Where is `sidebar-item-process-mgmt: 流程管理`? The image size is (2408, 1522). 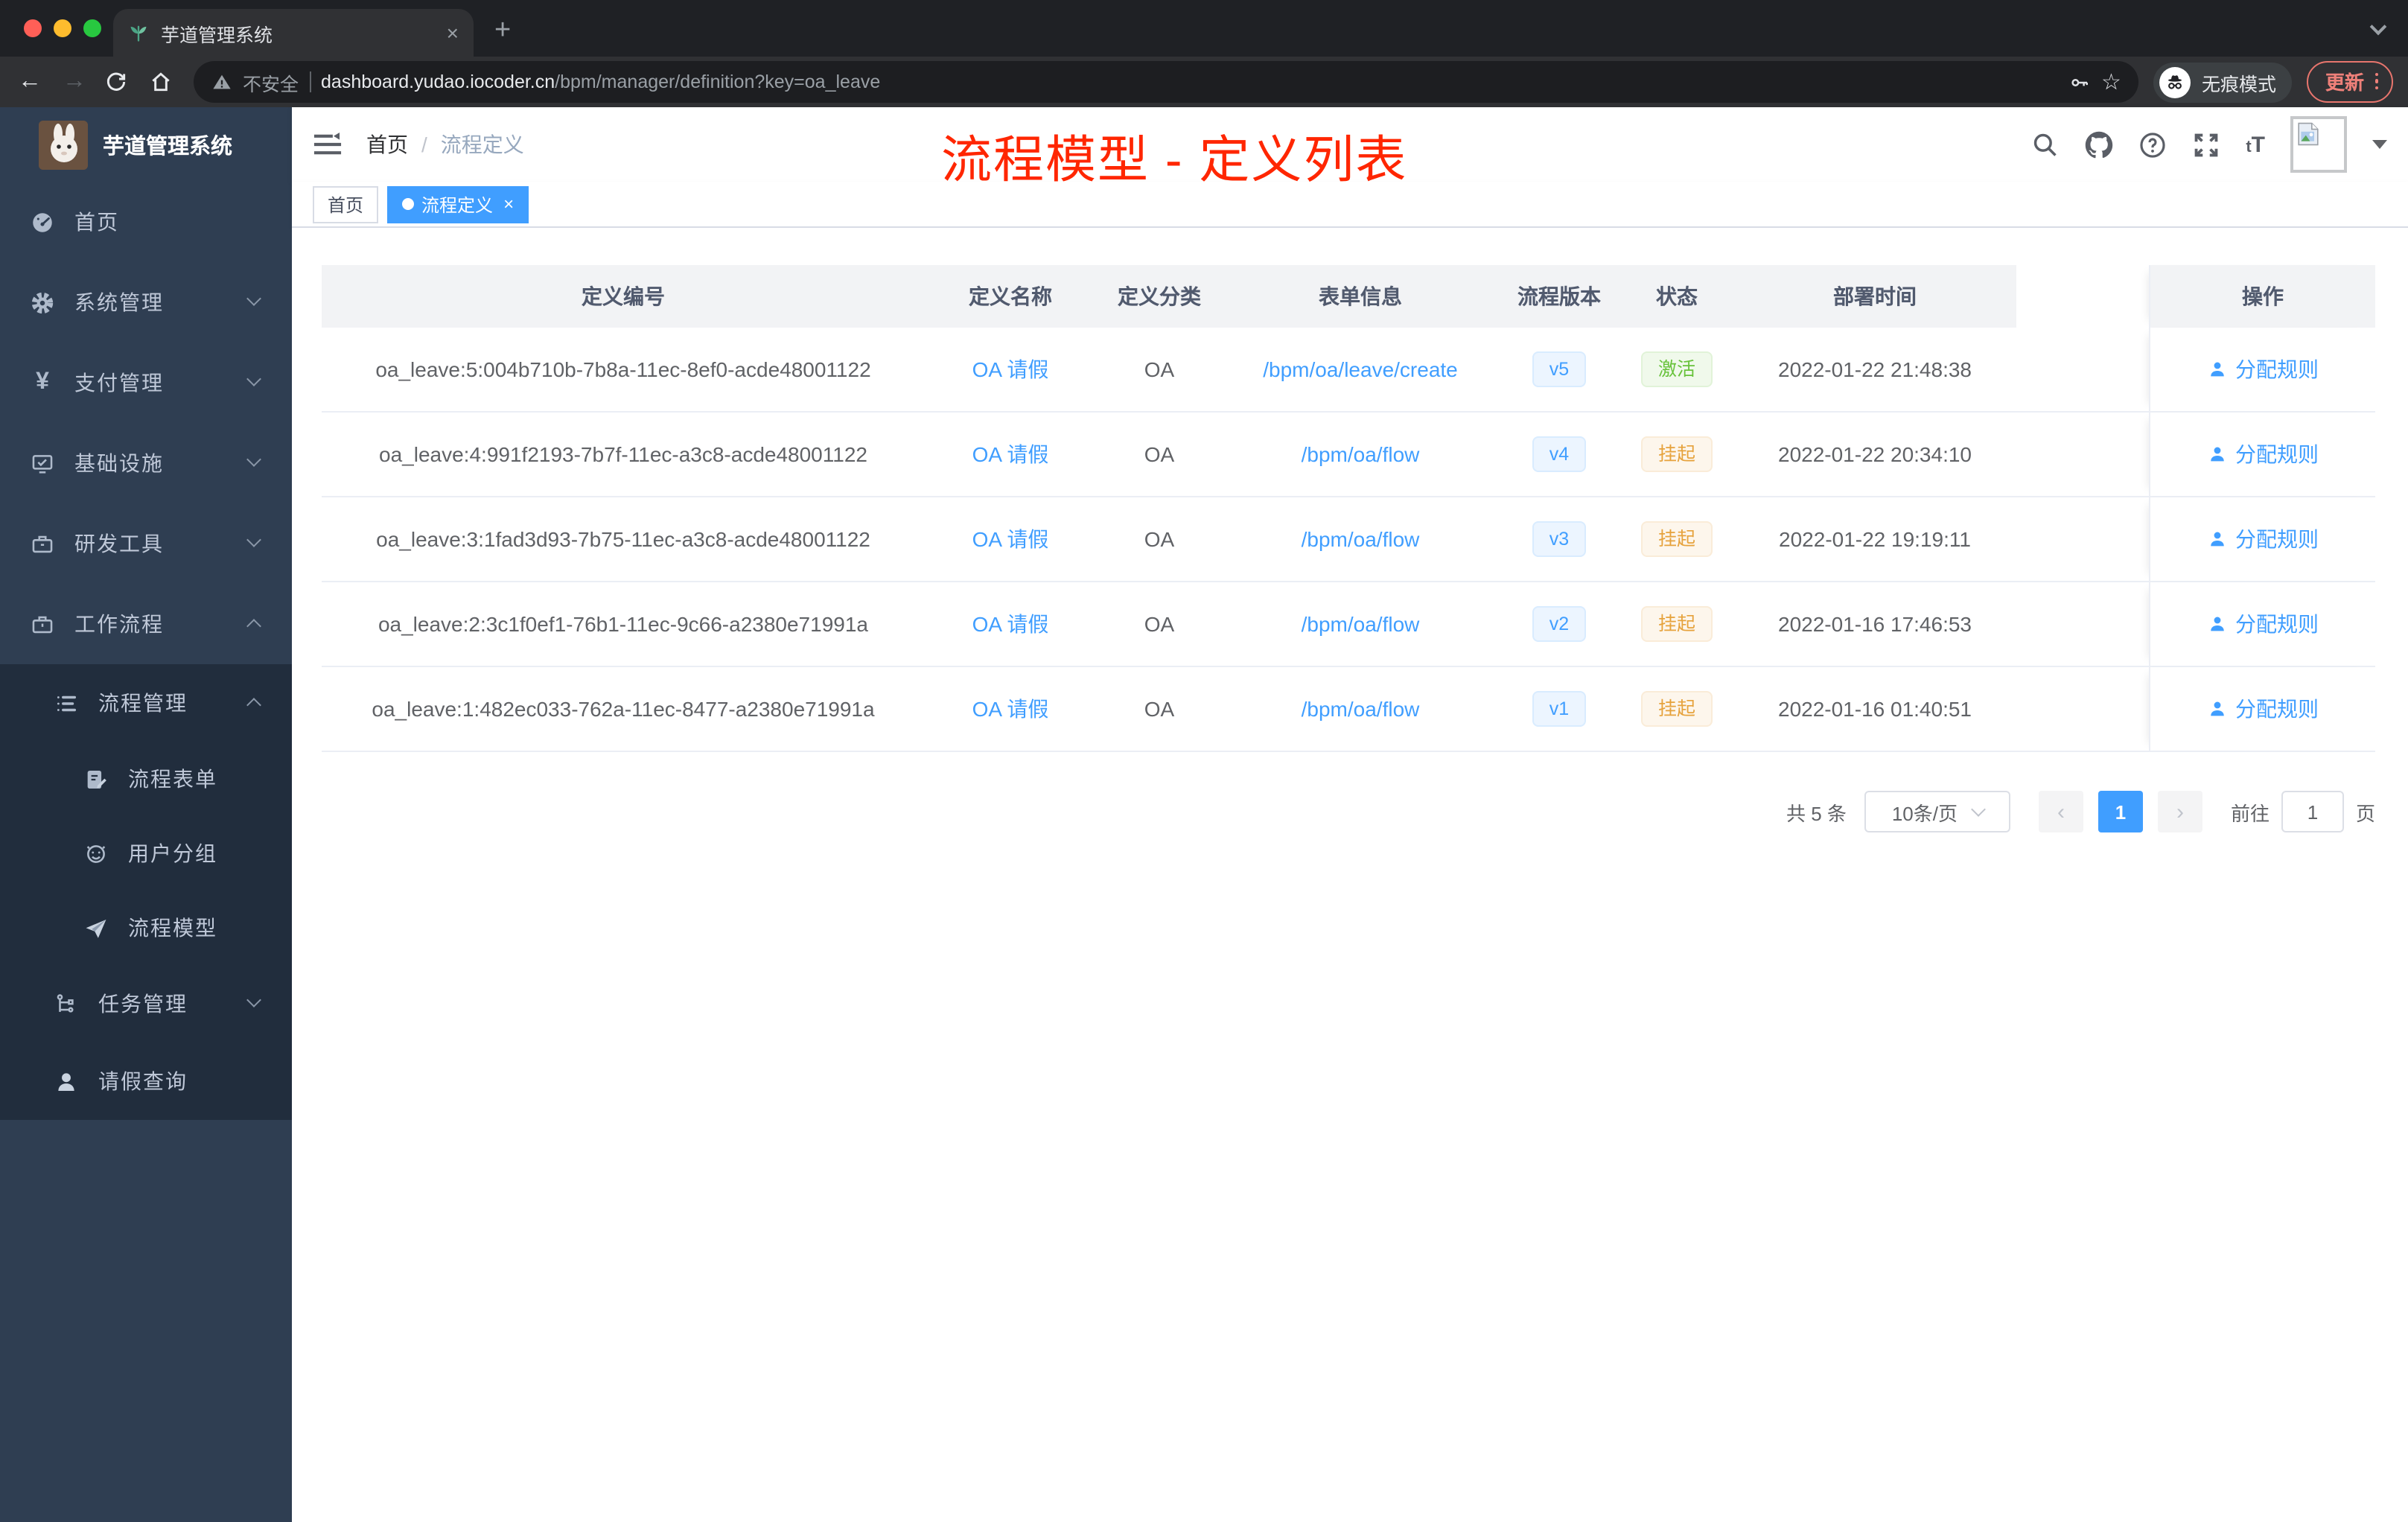 sidebar-item-process-mgmt: 流程管理 is located at coordinates (146, 703).